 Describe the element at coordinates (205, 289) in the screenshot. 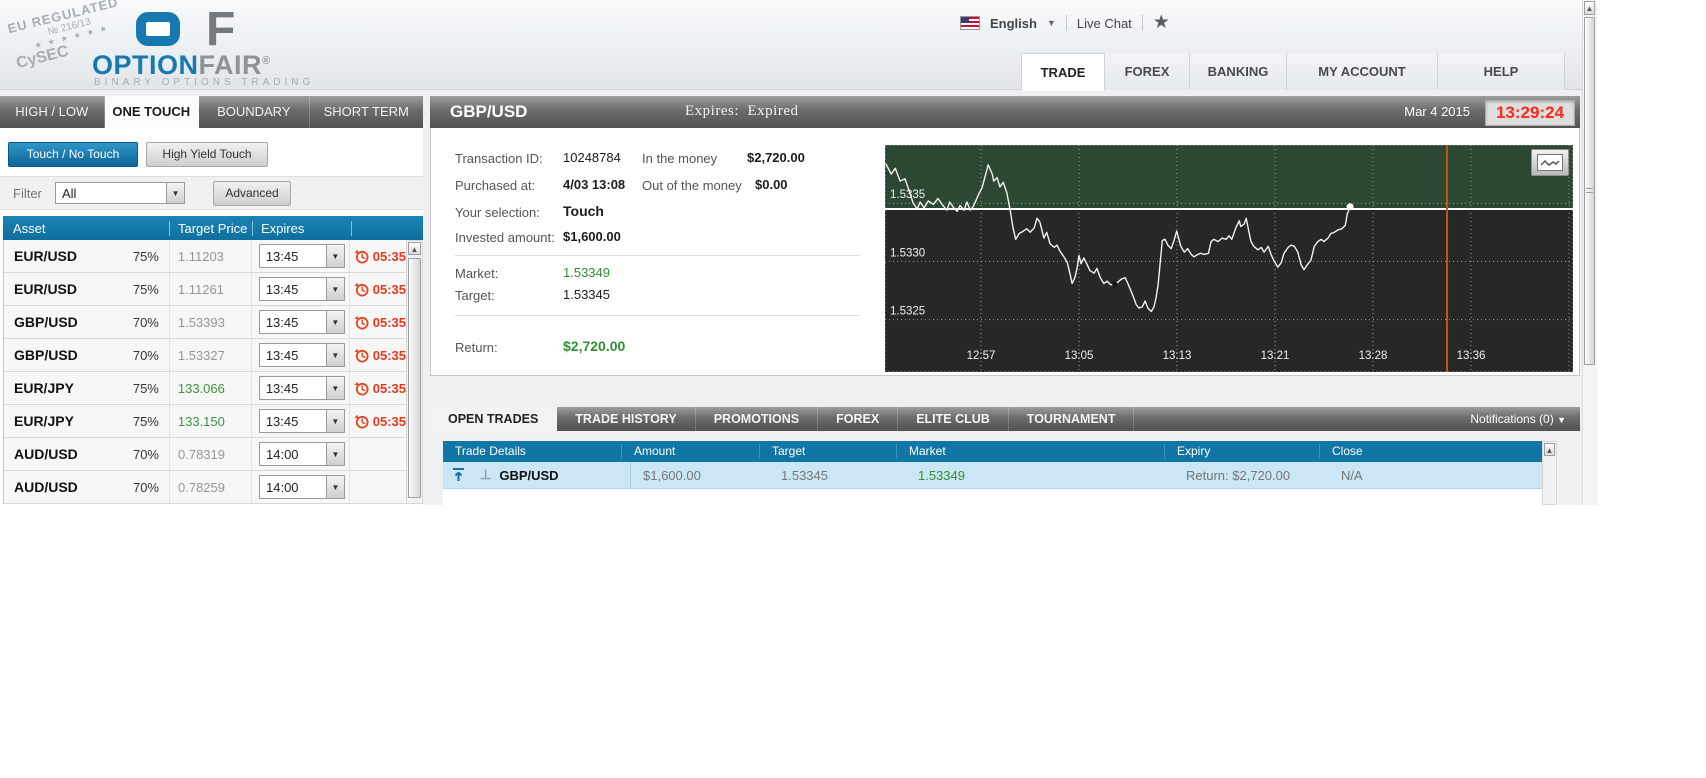

I see `asset-row: EUR/USD 75% 1.11261 13:45 ▼ 05:35` at that location.